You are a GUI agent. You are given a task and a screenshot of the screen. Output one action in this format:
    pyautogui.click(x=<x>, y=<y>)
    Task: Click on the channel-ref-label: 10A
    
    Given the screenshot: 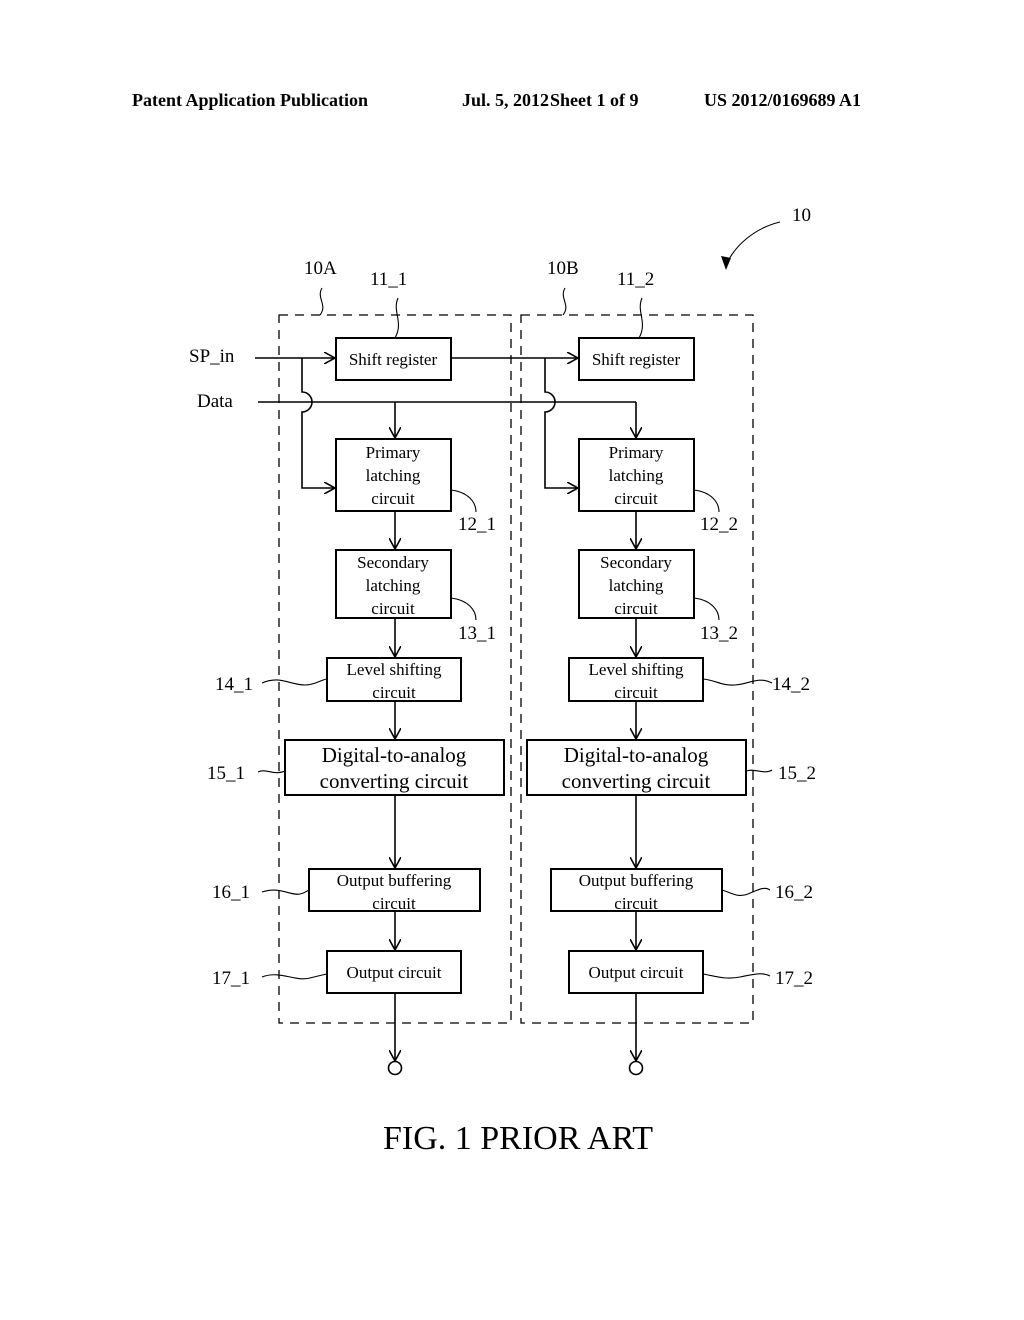 What is the action you would take?
    pyautogui.click(x=320, y=268)
    